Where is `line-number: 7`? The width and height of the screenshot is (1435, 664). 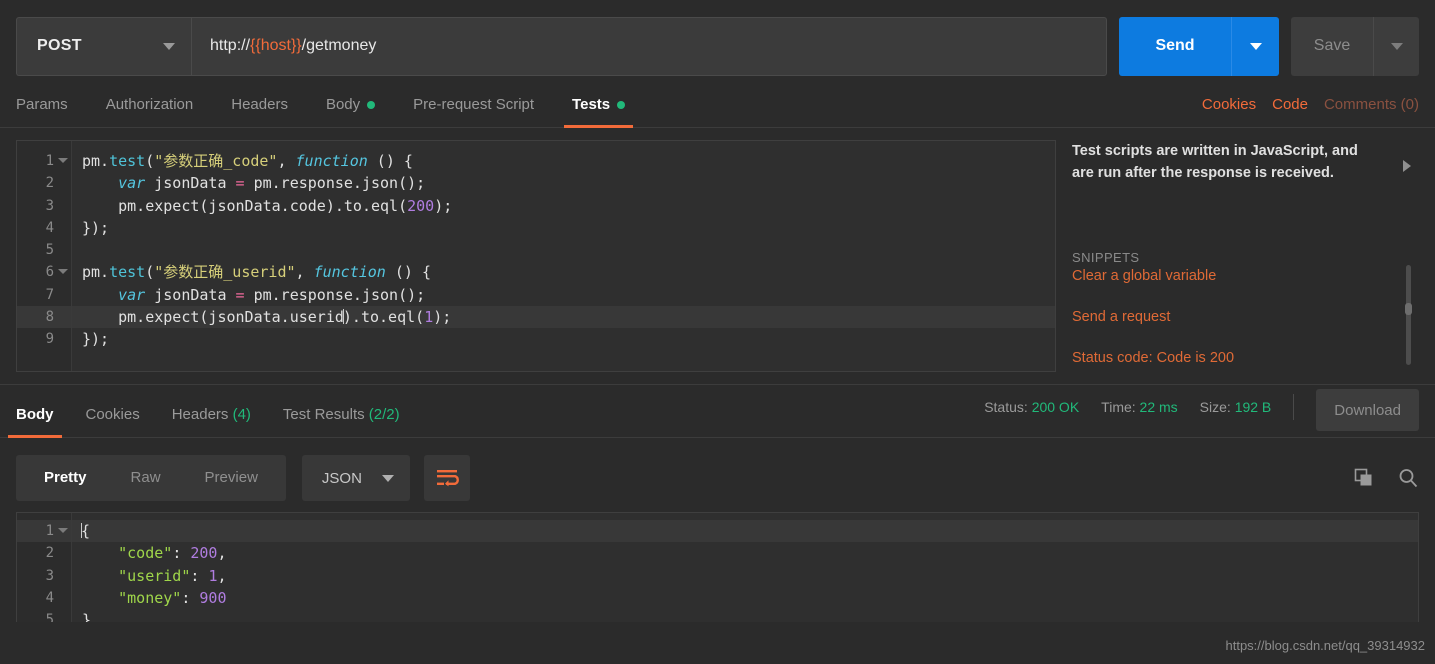 line-number: 7 is located at coordinates (49, 294).